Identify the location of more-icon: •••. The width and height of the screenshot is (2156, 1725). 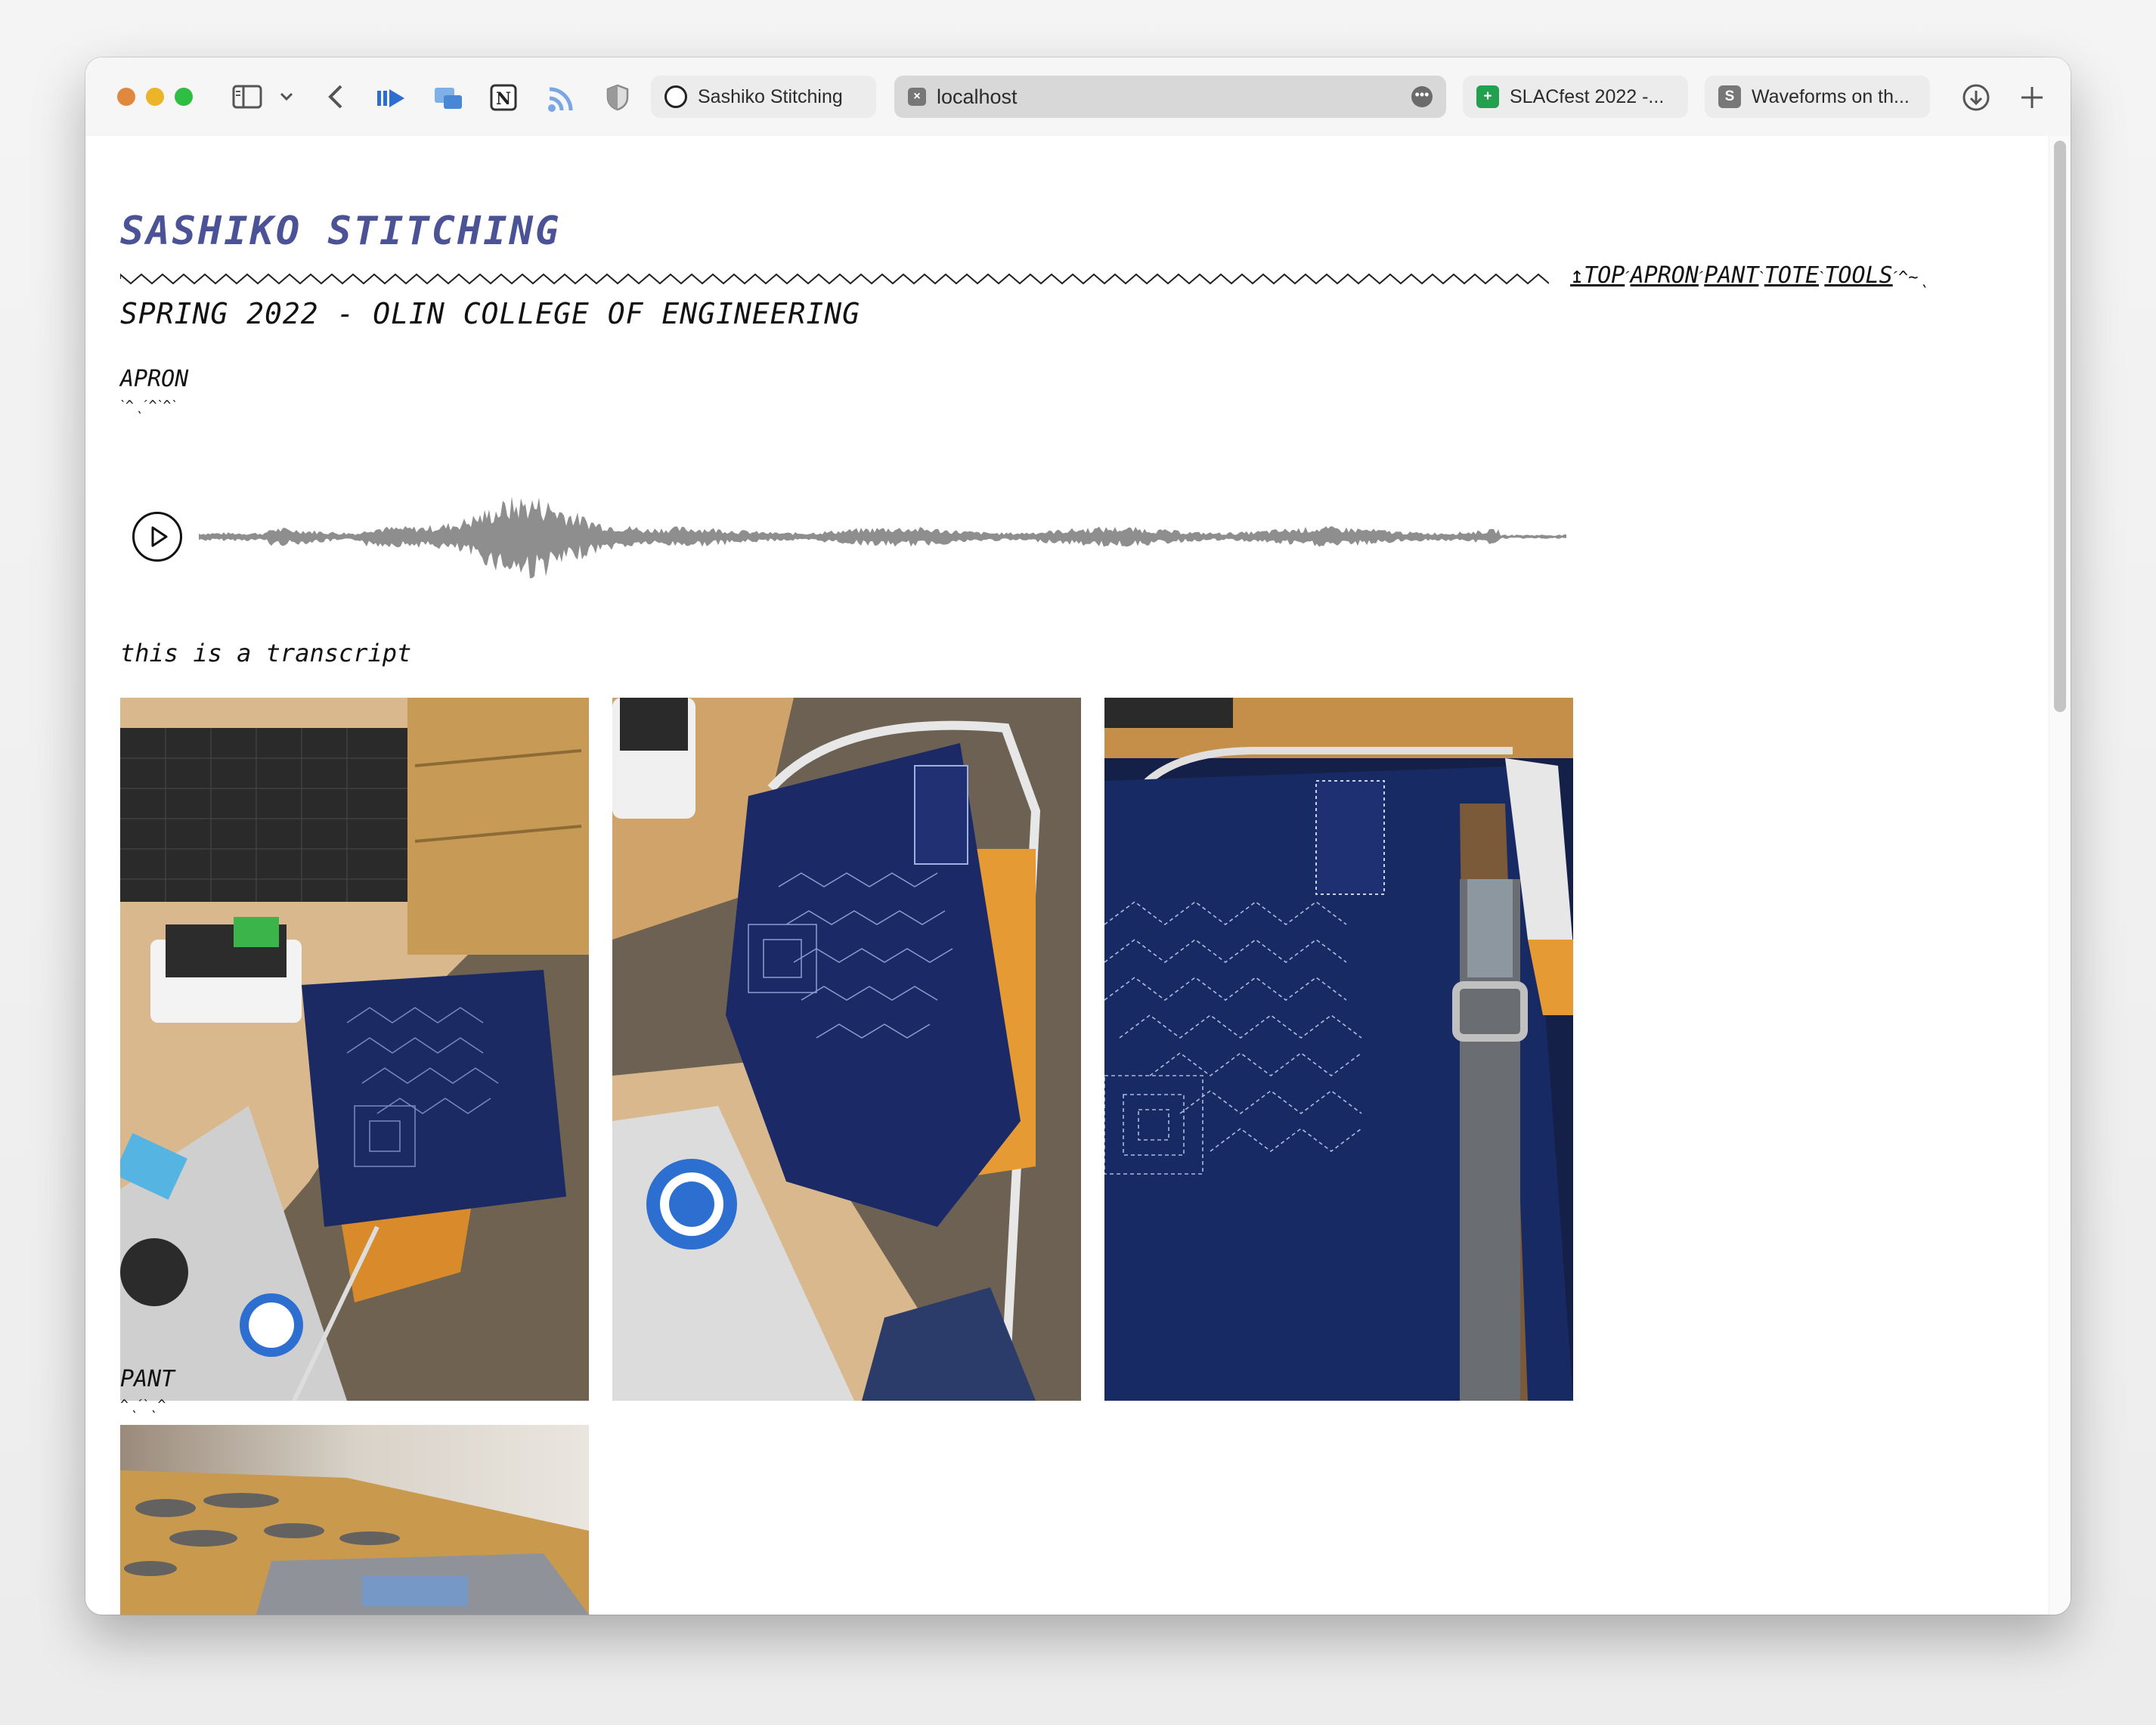
(1422, 96).